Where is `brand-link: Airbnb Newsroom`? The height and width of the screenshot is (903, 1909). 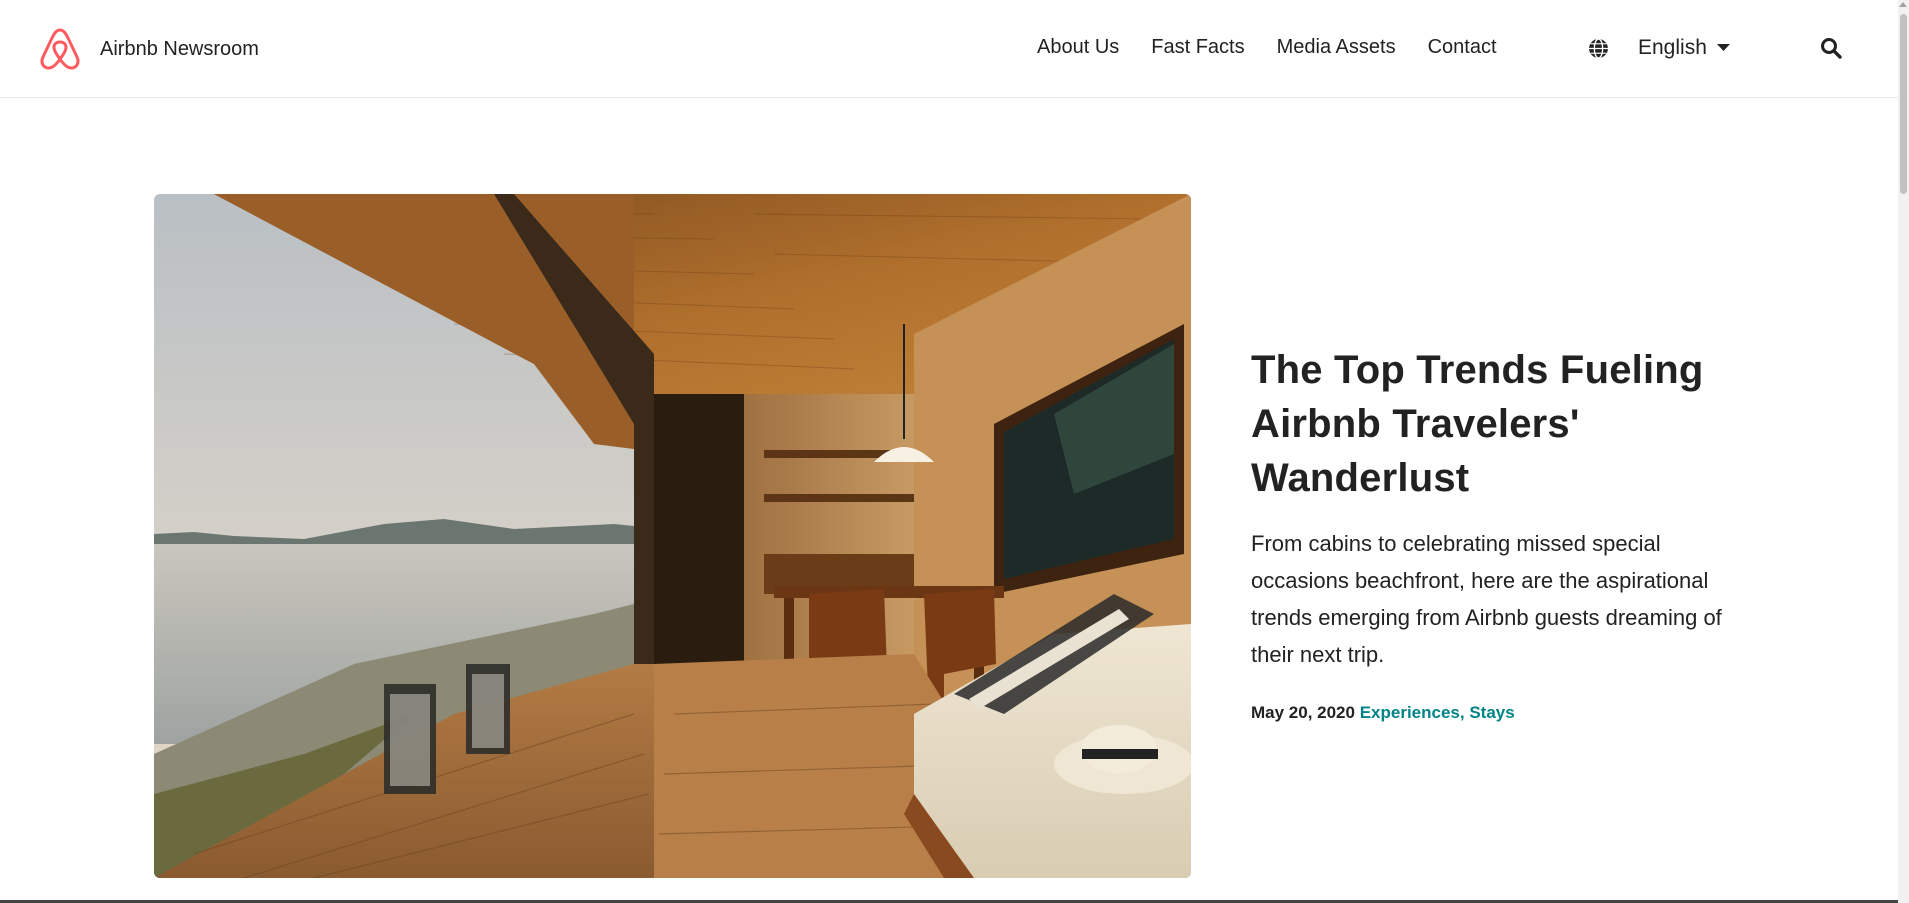 brand-link: Airbnb Newsroom is located at coordinates (149, 49).